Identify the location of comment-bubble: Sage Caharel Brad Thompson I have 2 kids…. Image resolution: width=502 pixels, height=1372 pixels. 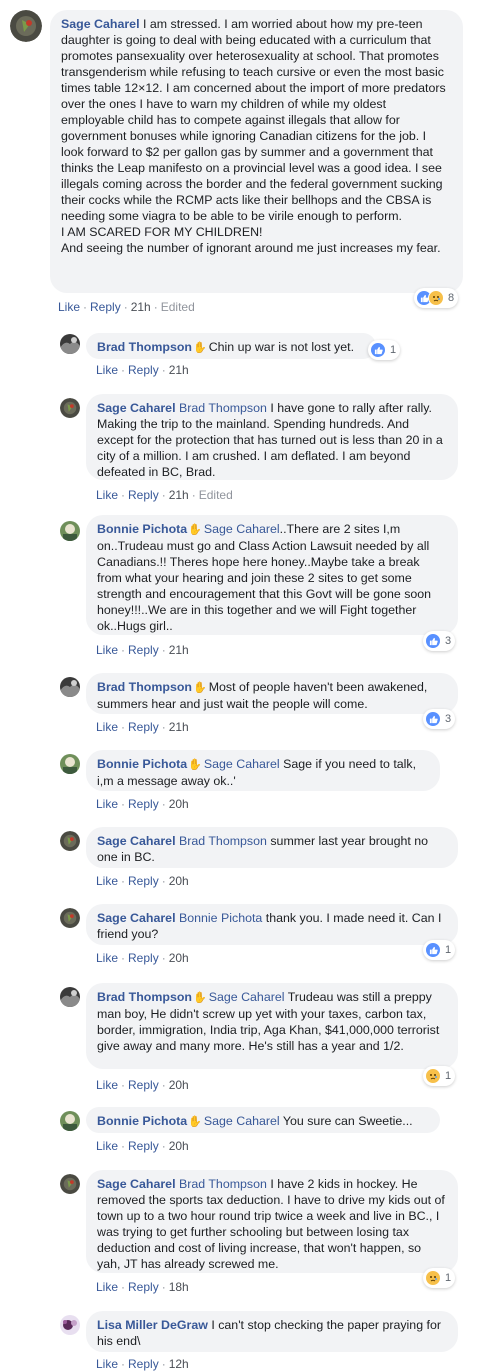
(272, 1221).